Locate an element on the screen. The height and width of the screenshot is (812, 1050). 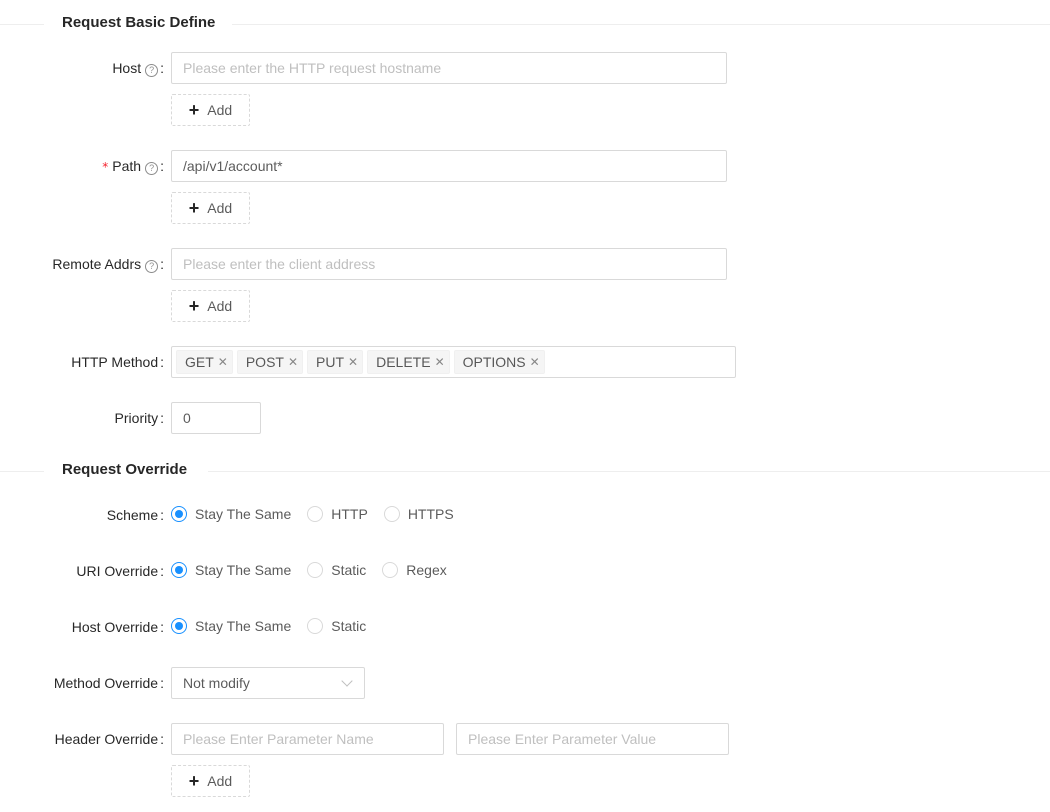
tag-label: PUT is located at coordinates (330, 362).